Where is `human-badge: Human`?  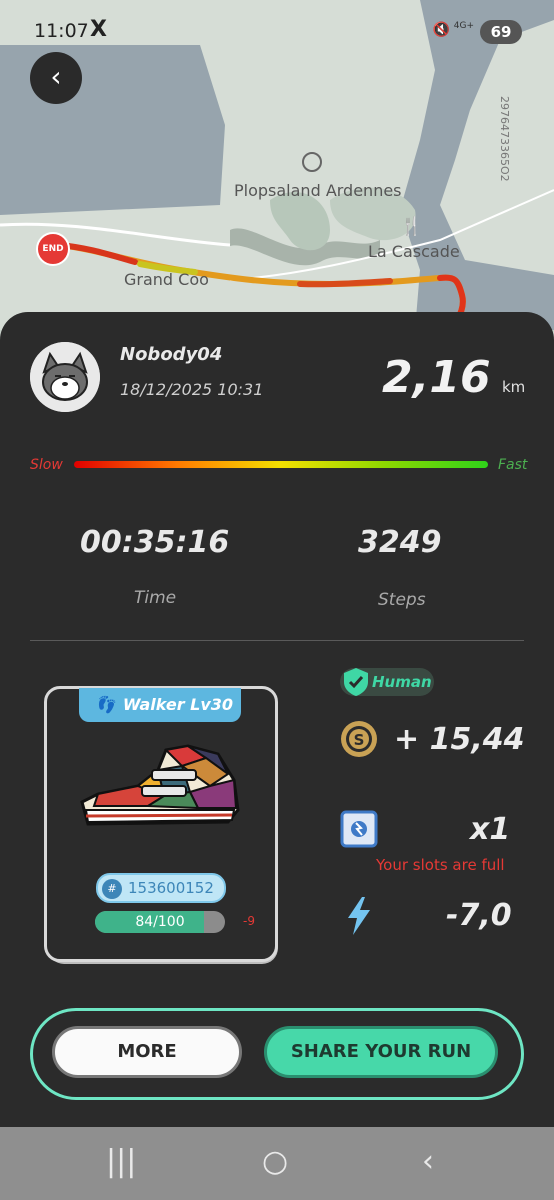
human-badge: Human is located at coordinates (387, 682).